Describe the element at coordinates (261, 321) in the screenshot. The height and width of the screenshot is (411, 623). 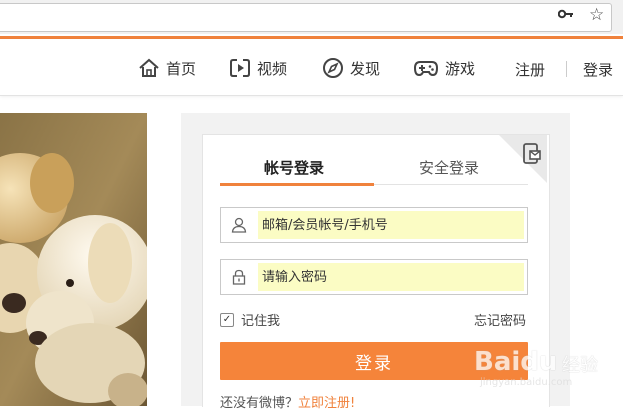
I see `remember-me-label: 记住我` at that location.